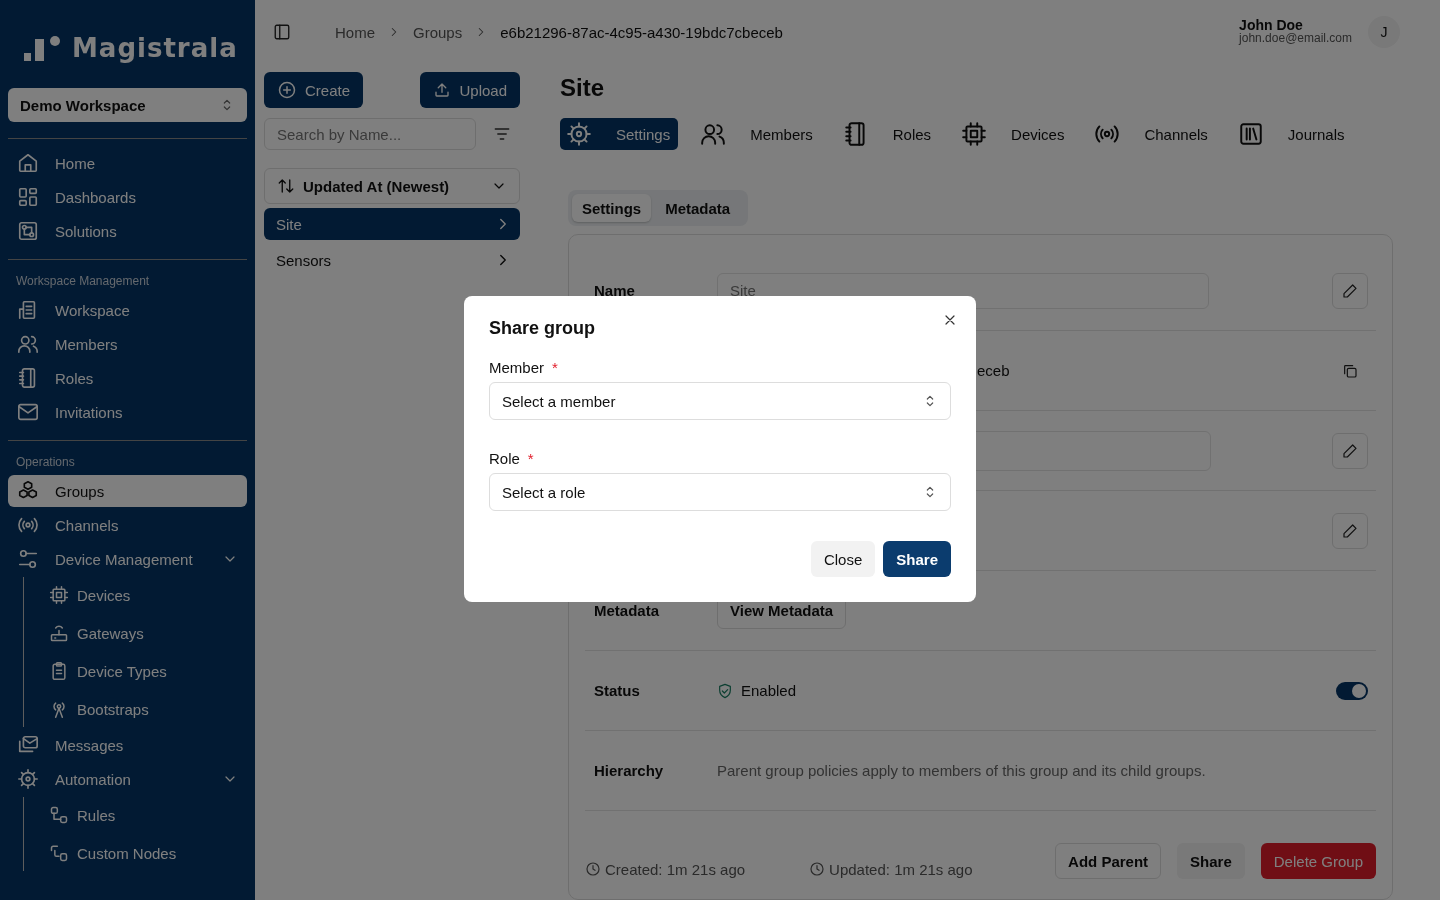  Describe the element at coordinates (314, 90) in the screenshot. I see `create-button: Create` at that location.